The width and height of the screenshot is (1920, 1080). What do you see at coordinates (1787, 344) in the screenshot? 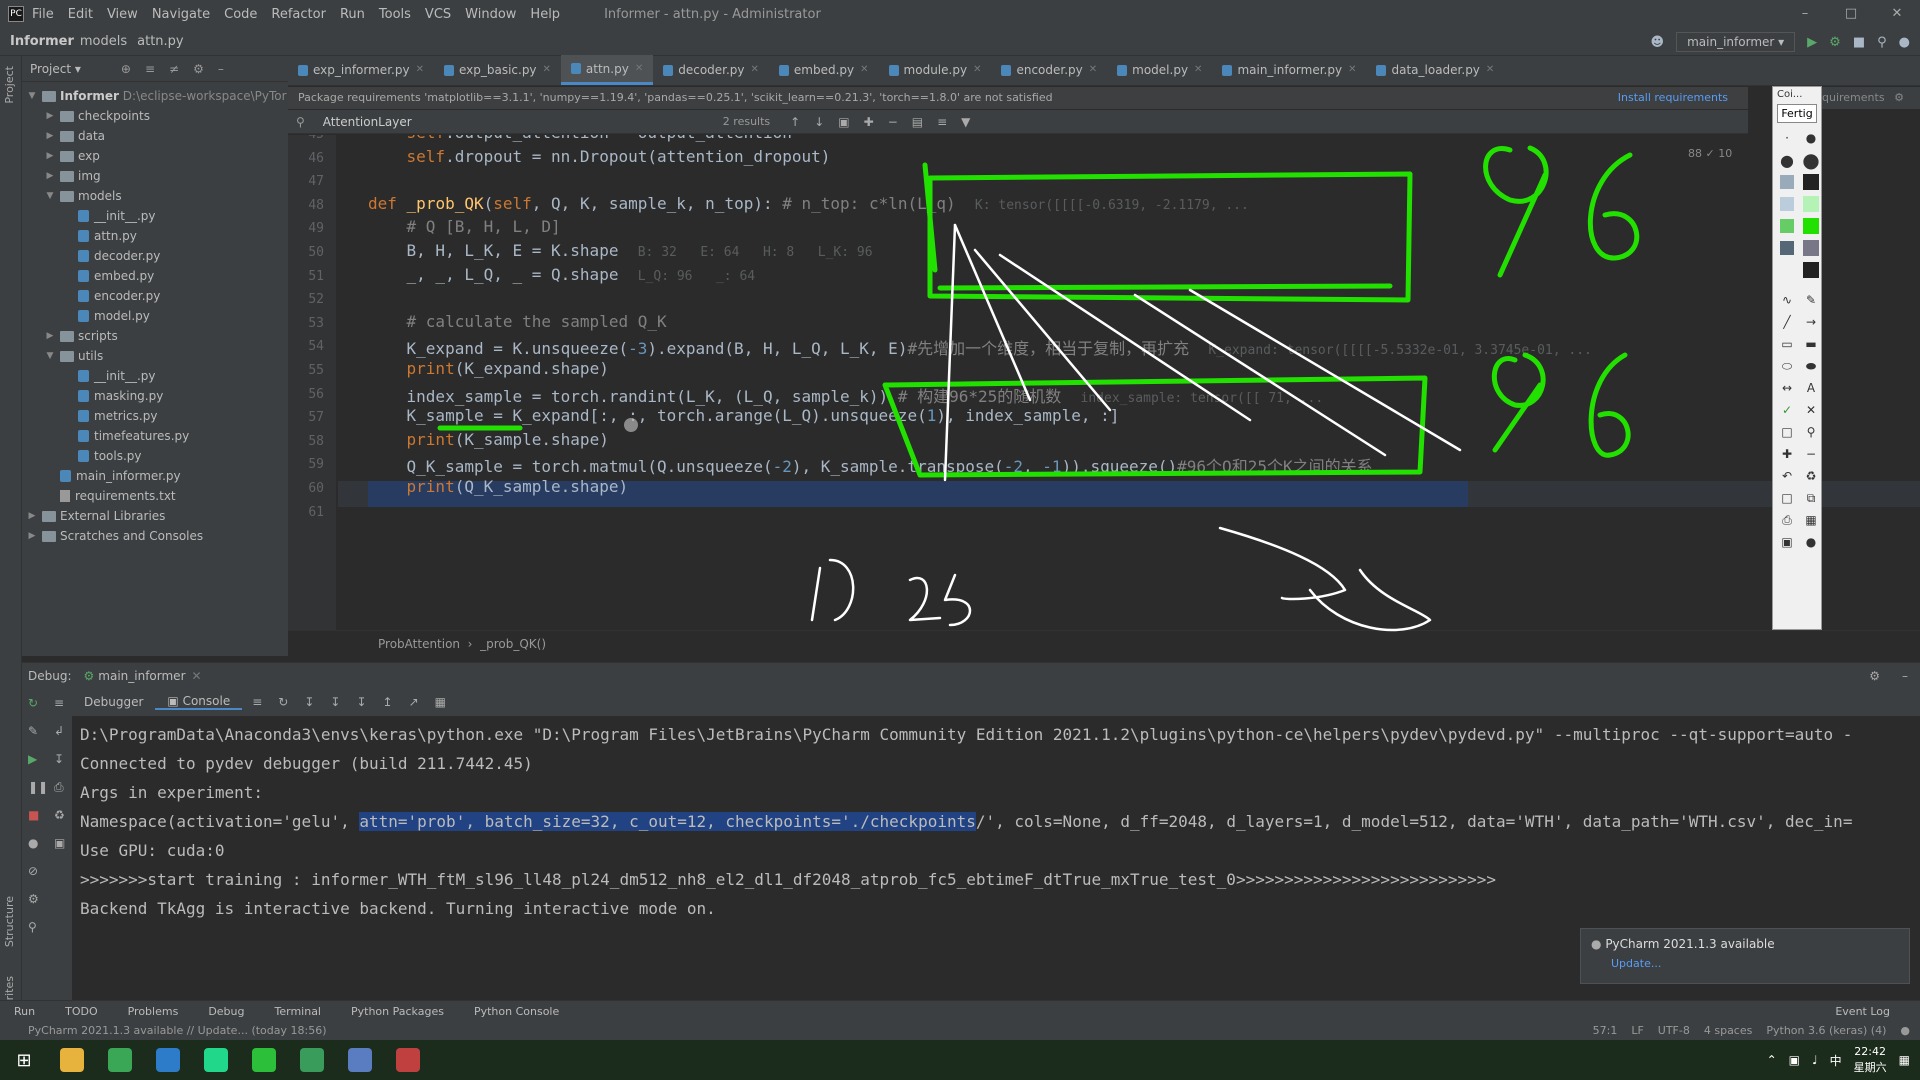
I see `rectangle-icon: ▭` at bounding box center [1787, 344].